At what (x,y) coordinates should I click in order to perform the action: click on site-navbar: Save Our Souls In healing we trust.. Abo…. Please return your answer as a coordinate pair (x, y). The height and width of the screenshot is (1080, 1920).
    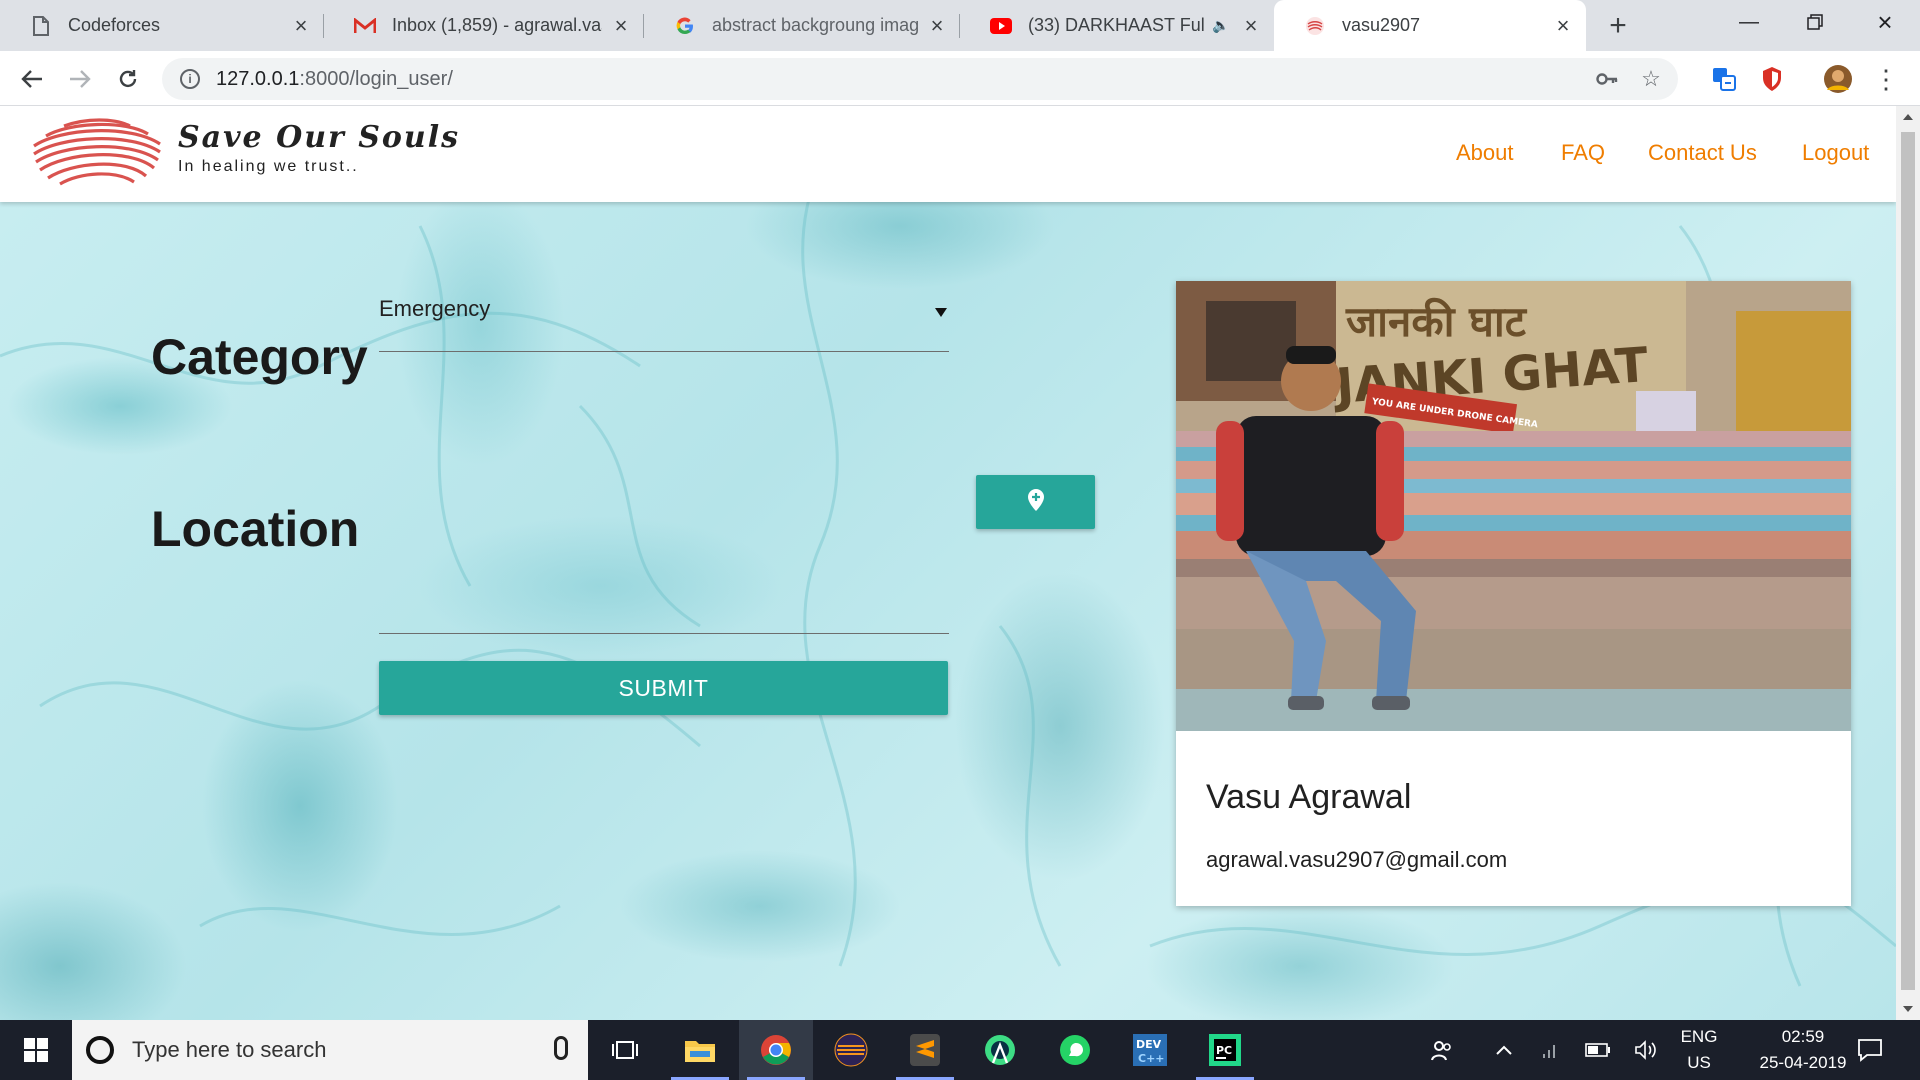
    Looking at the image, I should click on (948, 154).